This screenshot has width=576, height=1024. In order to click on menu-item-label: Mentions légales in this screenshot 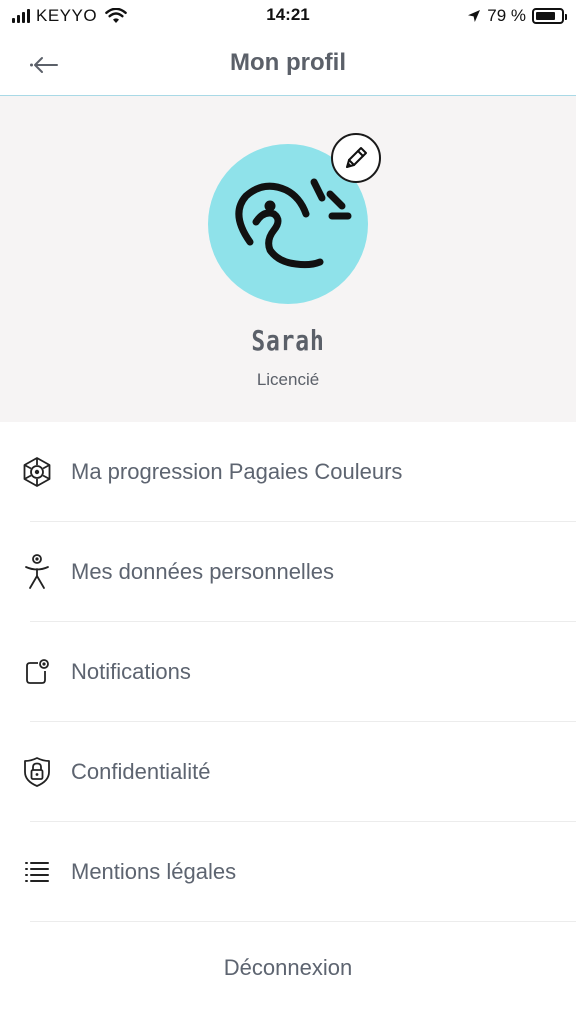, I will do `click(154, 871)`.